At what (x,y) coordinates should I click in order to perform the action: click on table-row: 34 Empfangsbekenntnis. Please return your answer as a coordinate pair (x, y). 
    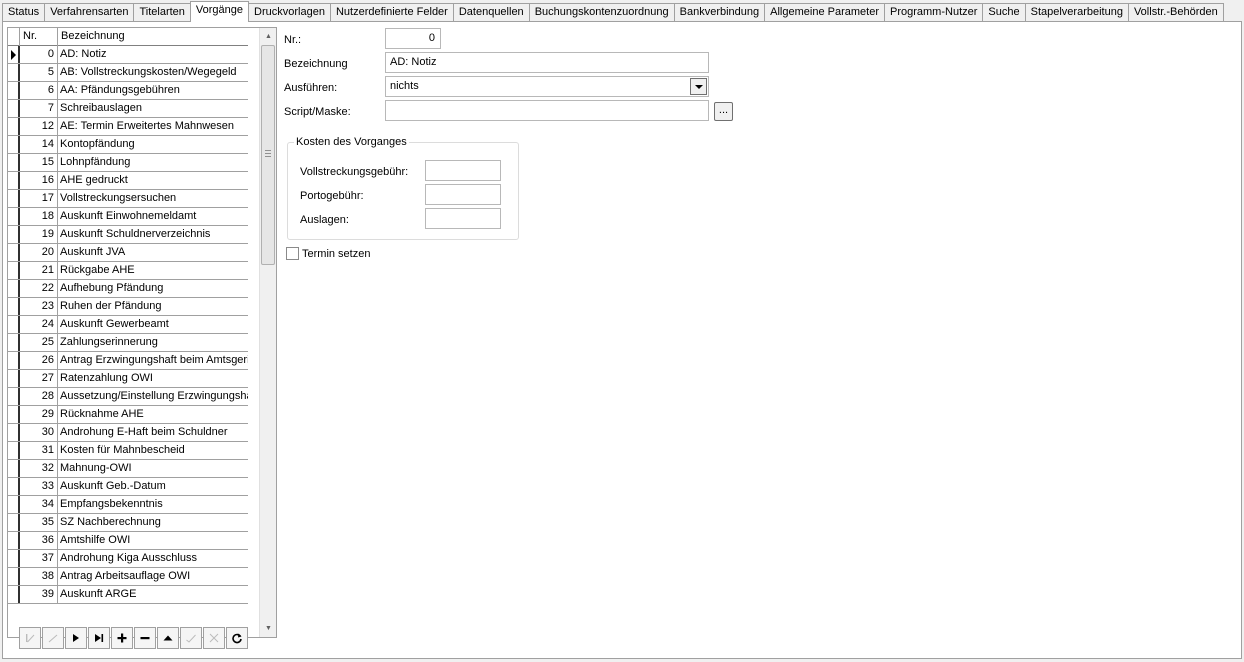
    Looking at the image, I should click on (128, 505).